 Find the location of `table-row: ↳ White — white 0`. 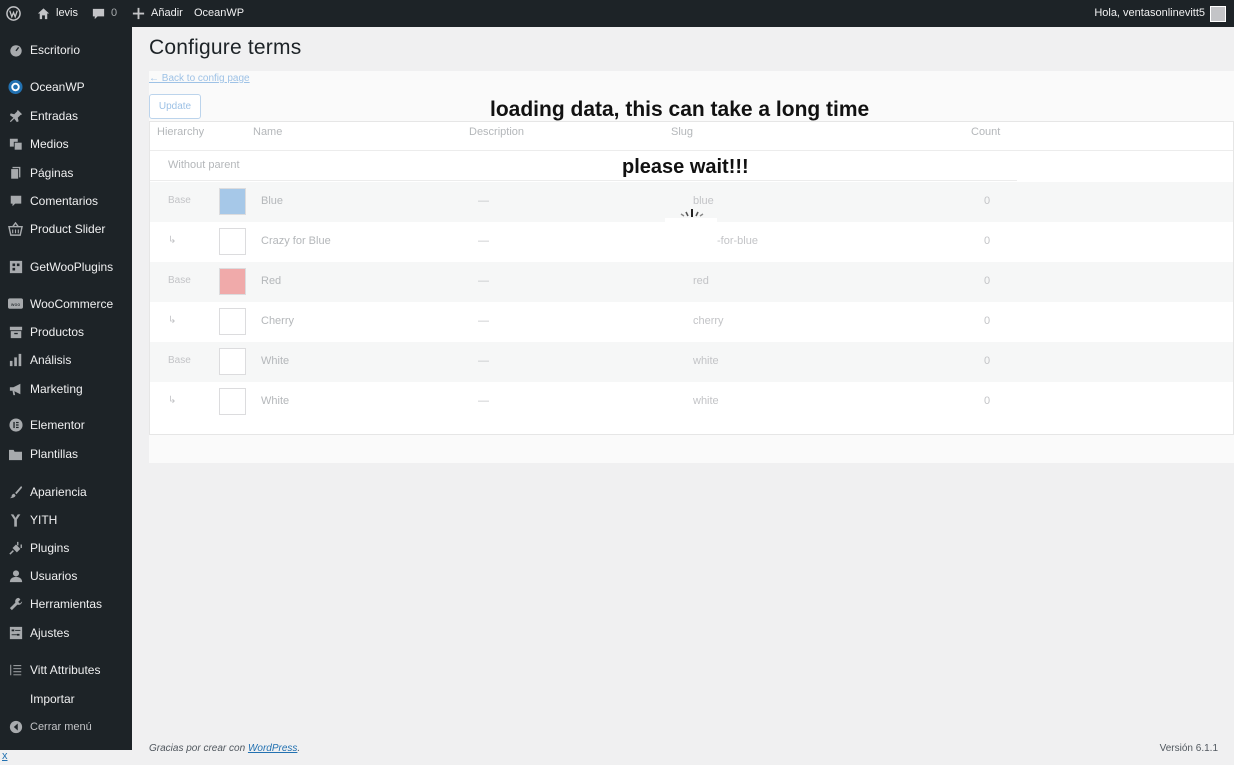

table-row: ↳ White — white 0 is located at coordinates (691, 402).